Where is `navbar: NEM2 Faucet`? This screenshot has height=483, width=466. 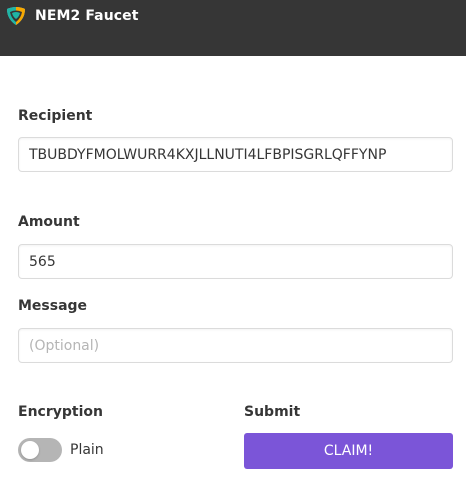 navbar: NEM2 Faucet is located at coordinates (233, 28).